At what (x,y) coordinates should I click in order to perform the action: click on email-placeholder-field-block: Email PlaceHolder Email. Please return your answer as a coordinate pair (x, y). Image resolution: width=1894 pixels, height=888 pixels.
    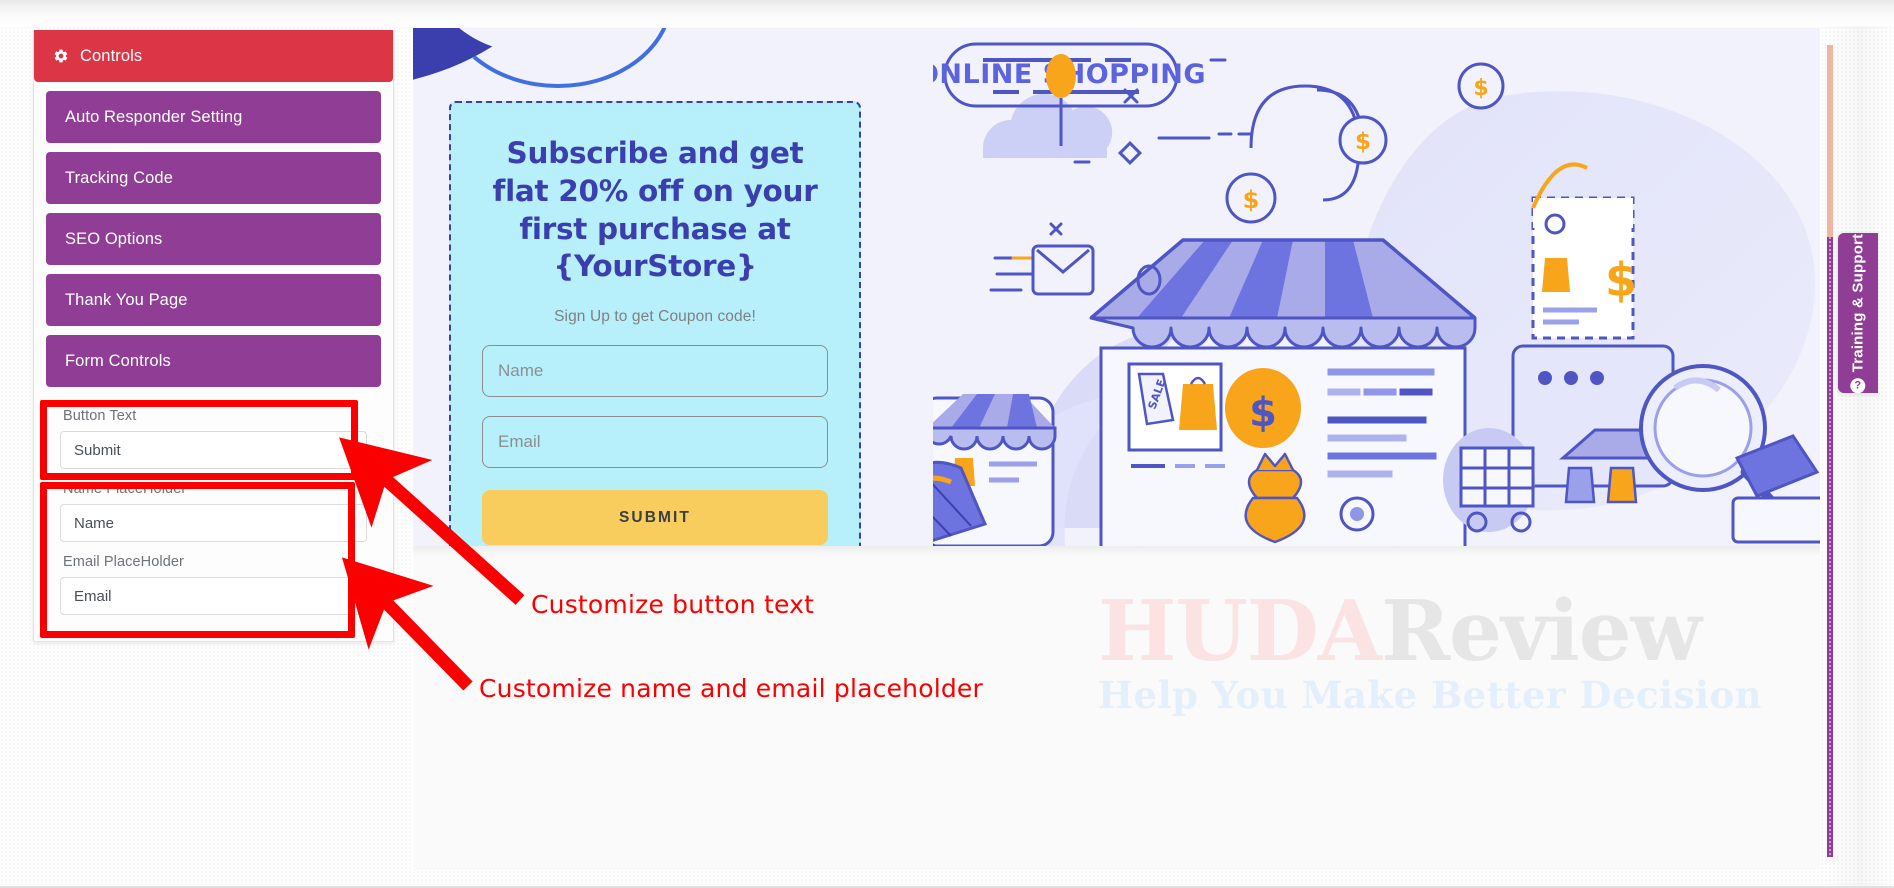
    Looking at the image, I should click on (213, 578).